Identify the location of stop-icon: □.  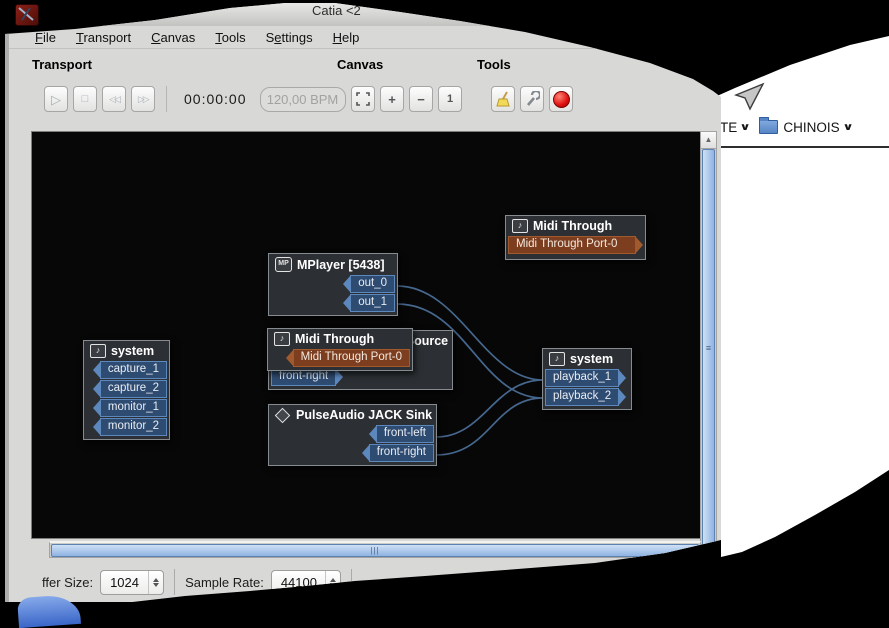
(85, 98).